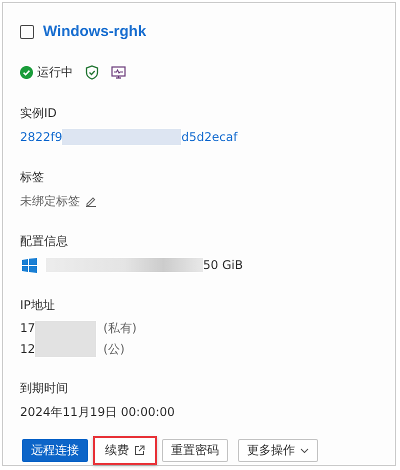 The height and width of the screenshot is (470, 400). I want to click on monitor-icon, so click(118, 72).